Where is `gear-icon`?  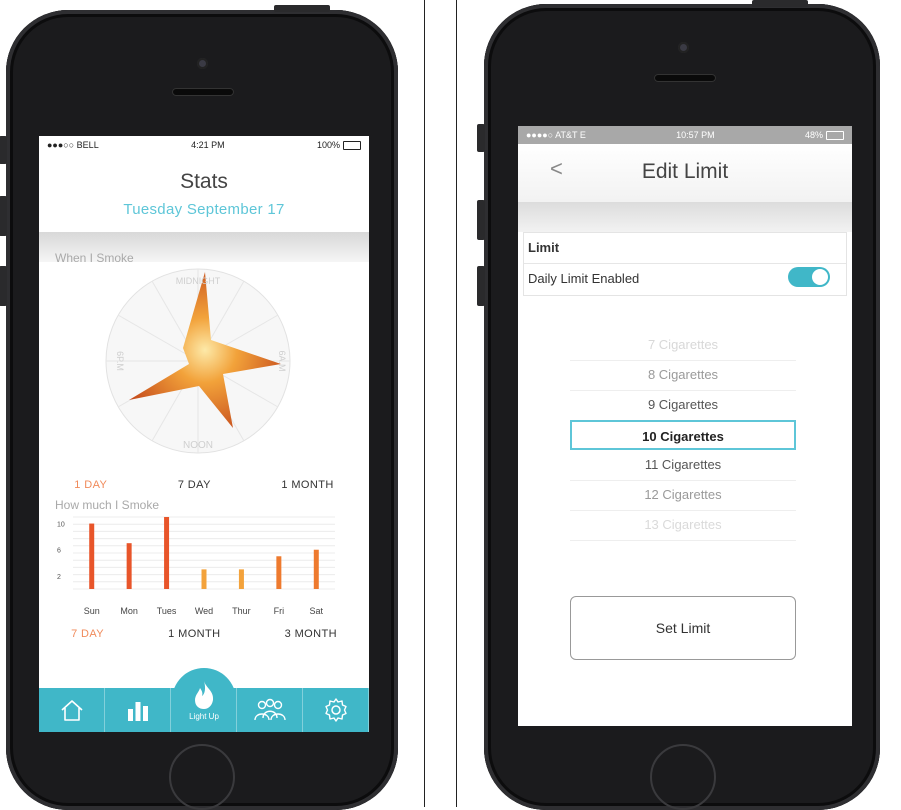
gear-icon is located at coordinates (335, 710).